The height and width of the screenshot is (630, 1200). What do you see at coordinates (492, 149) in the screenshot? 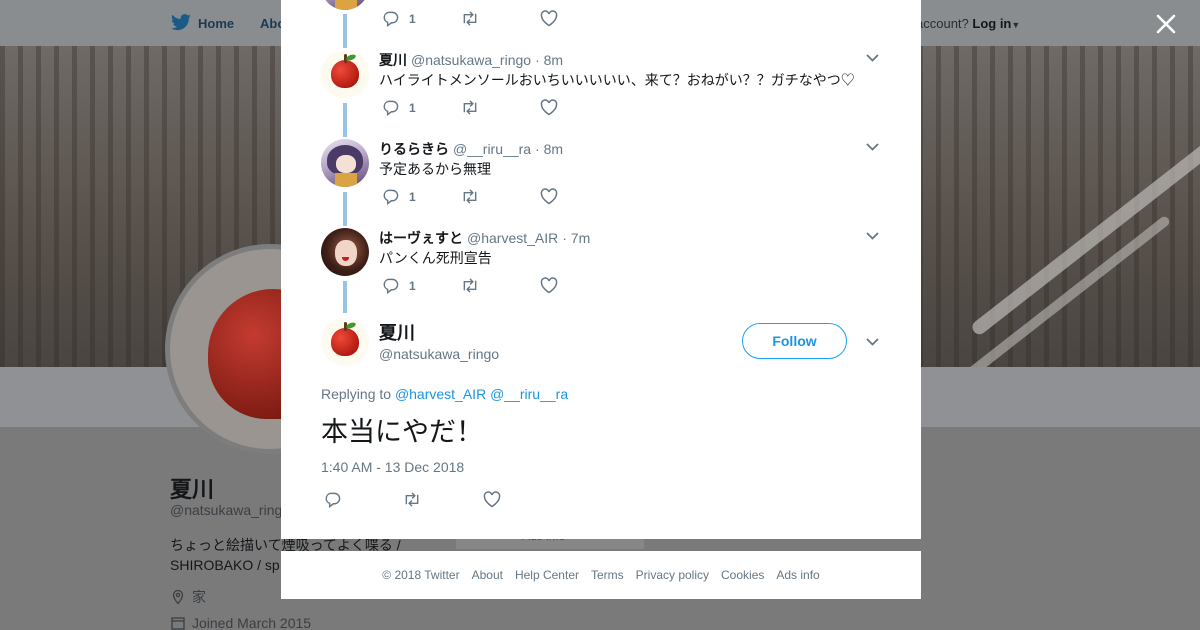
I see `tweet-author-handle: @__riru__ra` at bounding box center [492, 149].